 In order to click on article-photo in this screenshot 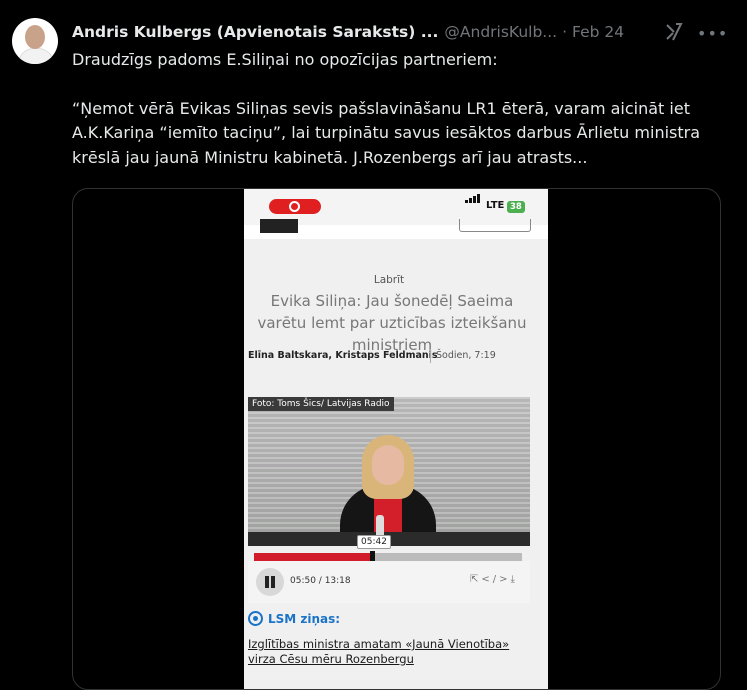, I will do `click(389, 471)`.